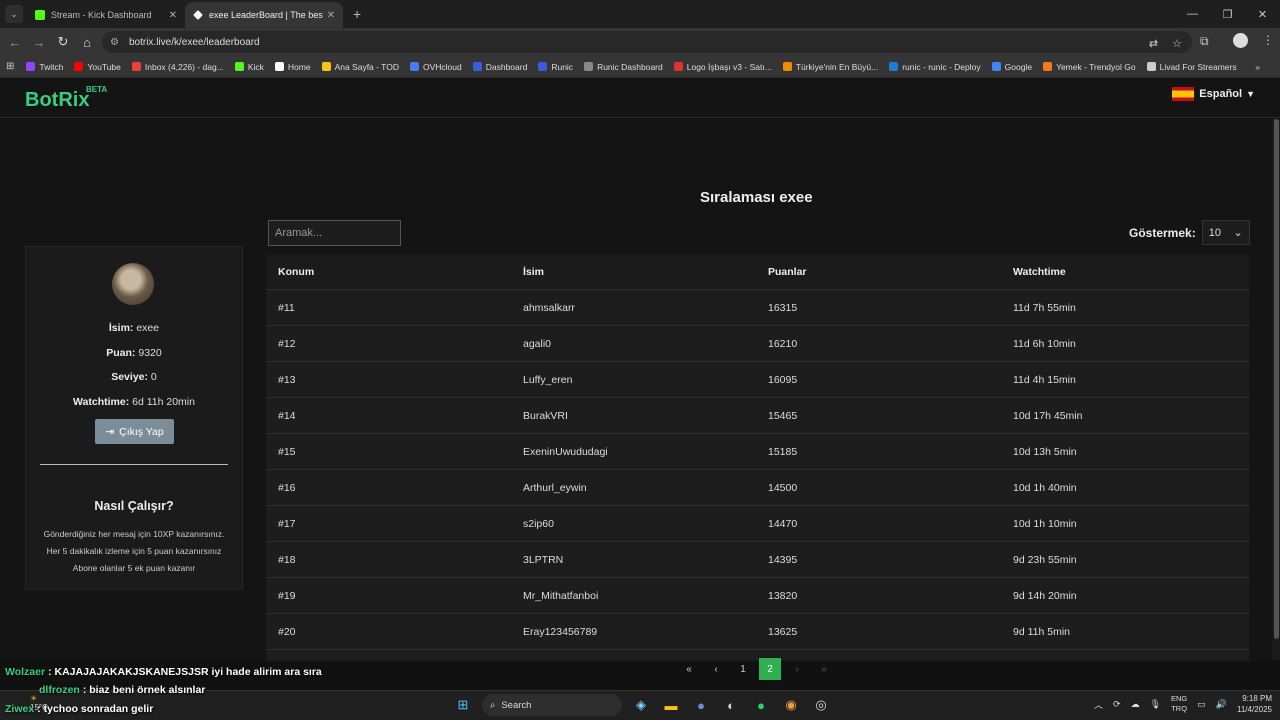  Describe the element at coordinates (1039, 272) in the screenshot. I see `column-header-watchtime: Watchtime` at that location.